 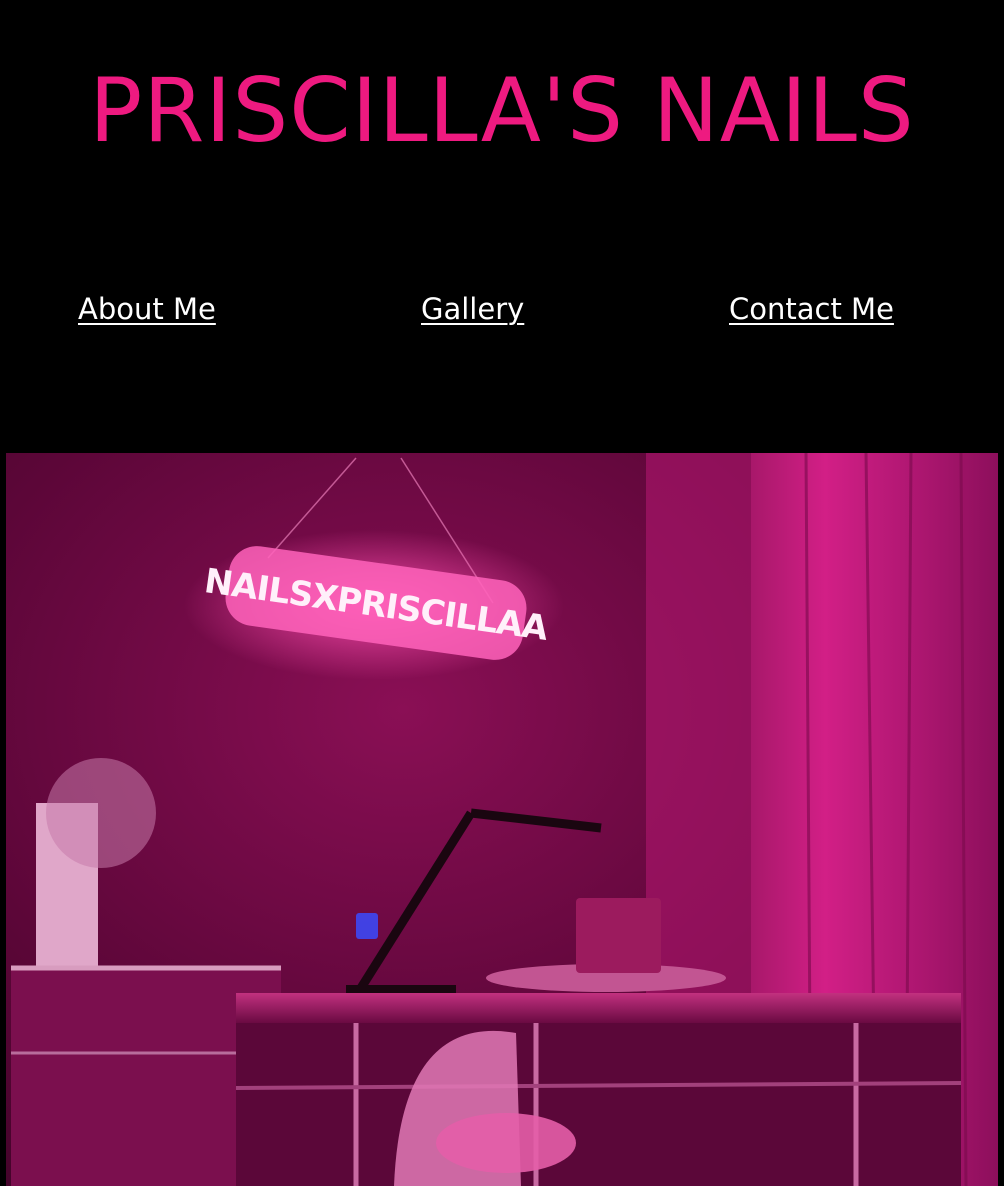 I want to click on nav-link-contact-me: Contact Me, so click(x=811, y=309).